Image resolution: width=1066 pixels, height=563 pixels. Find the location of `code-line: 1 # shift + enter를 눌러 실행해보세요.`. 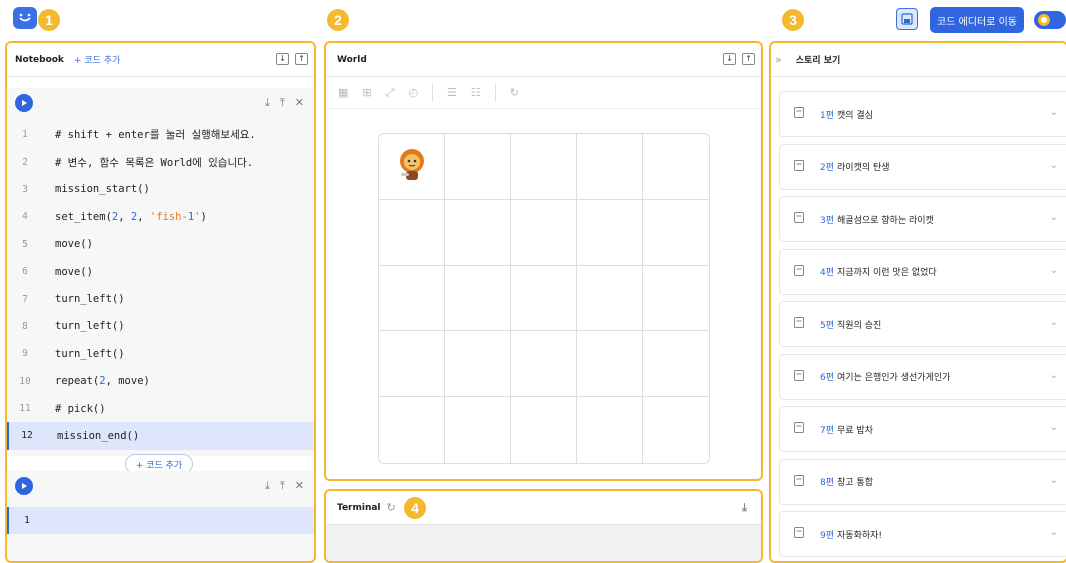

code-line: 1 # shift + enter를 눌러 실행해보세요. is located at coordinates (160, 134).